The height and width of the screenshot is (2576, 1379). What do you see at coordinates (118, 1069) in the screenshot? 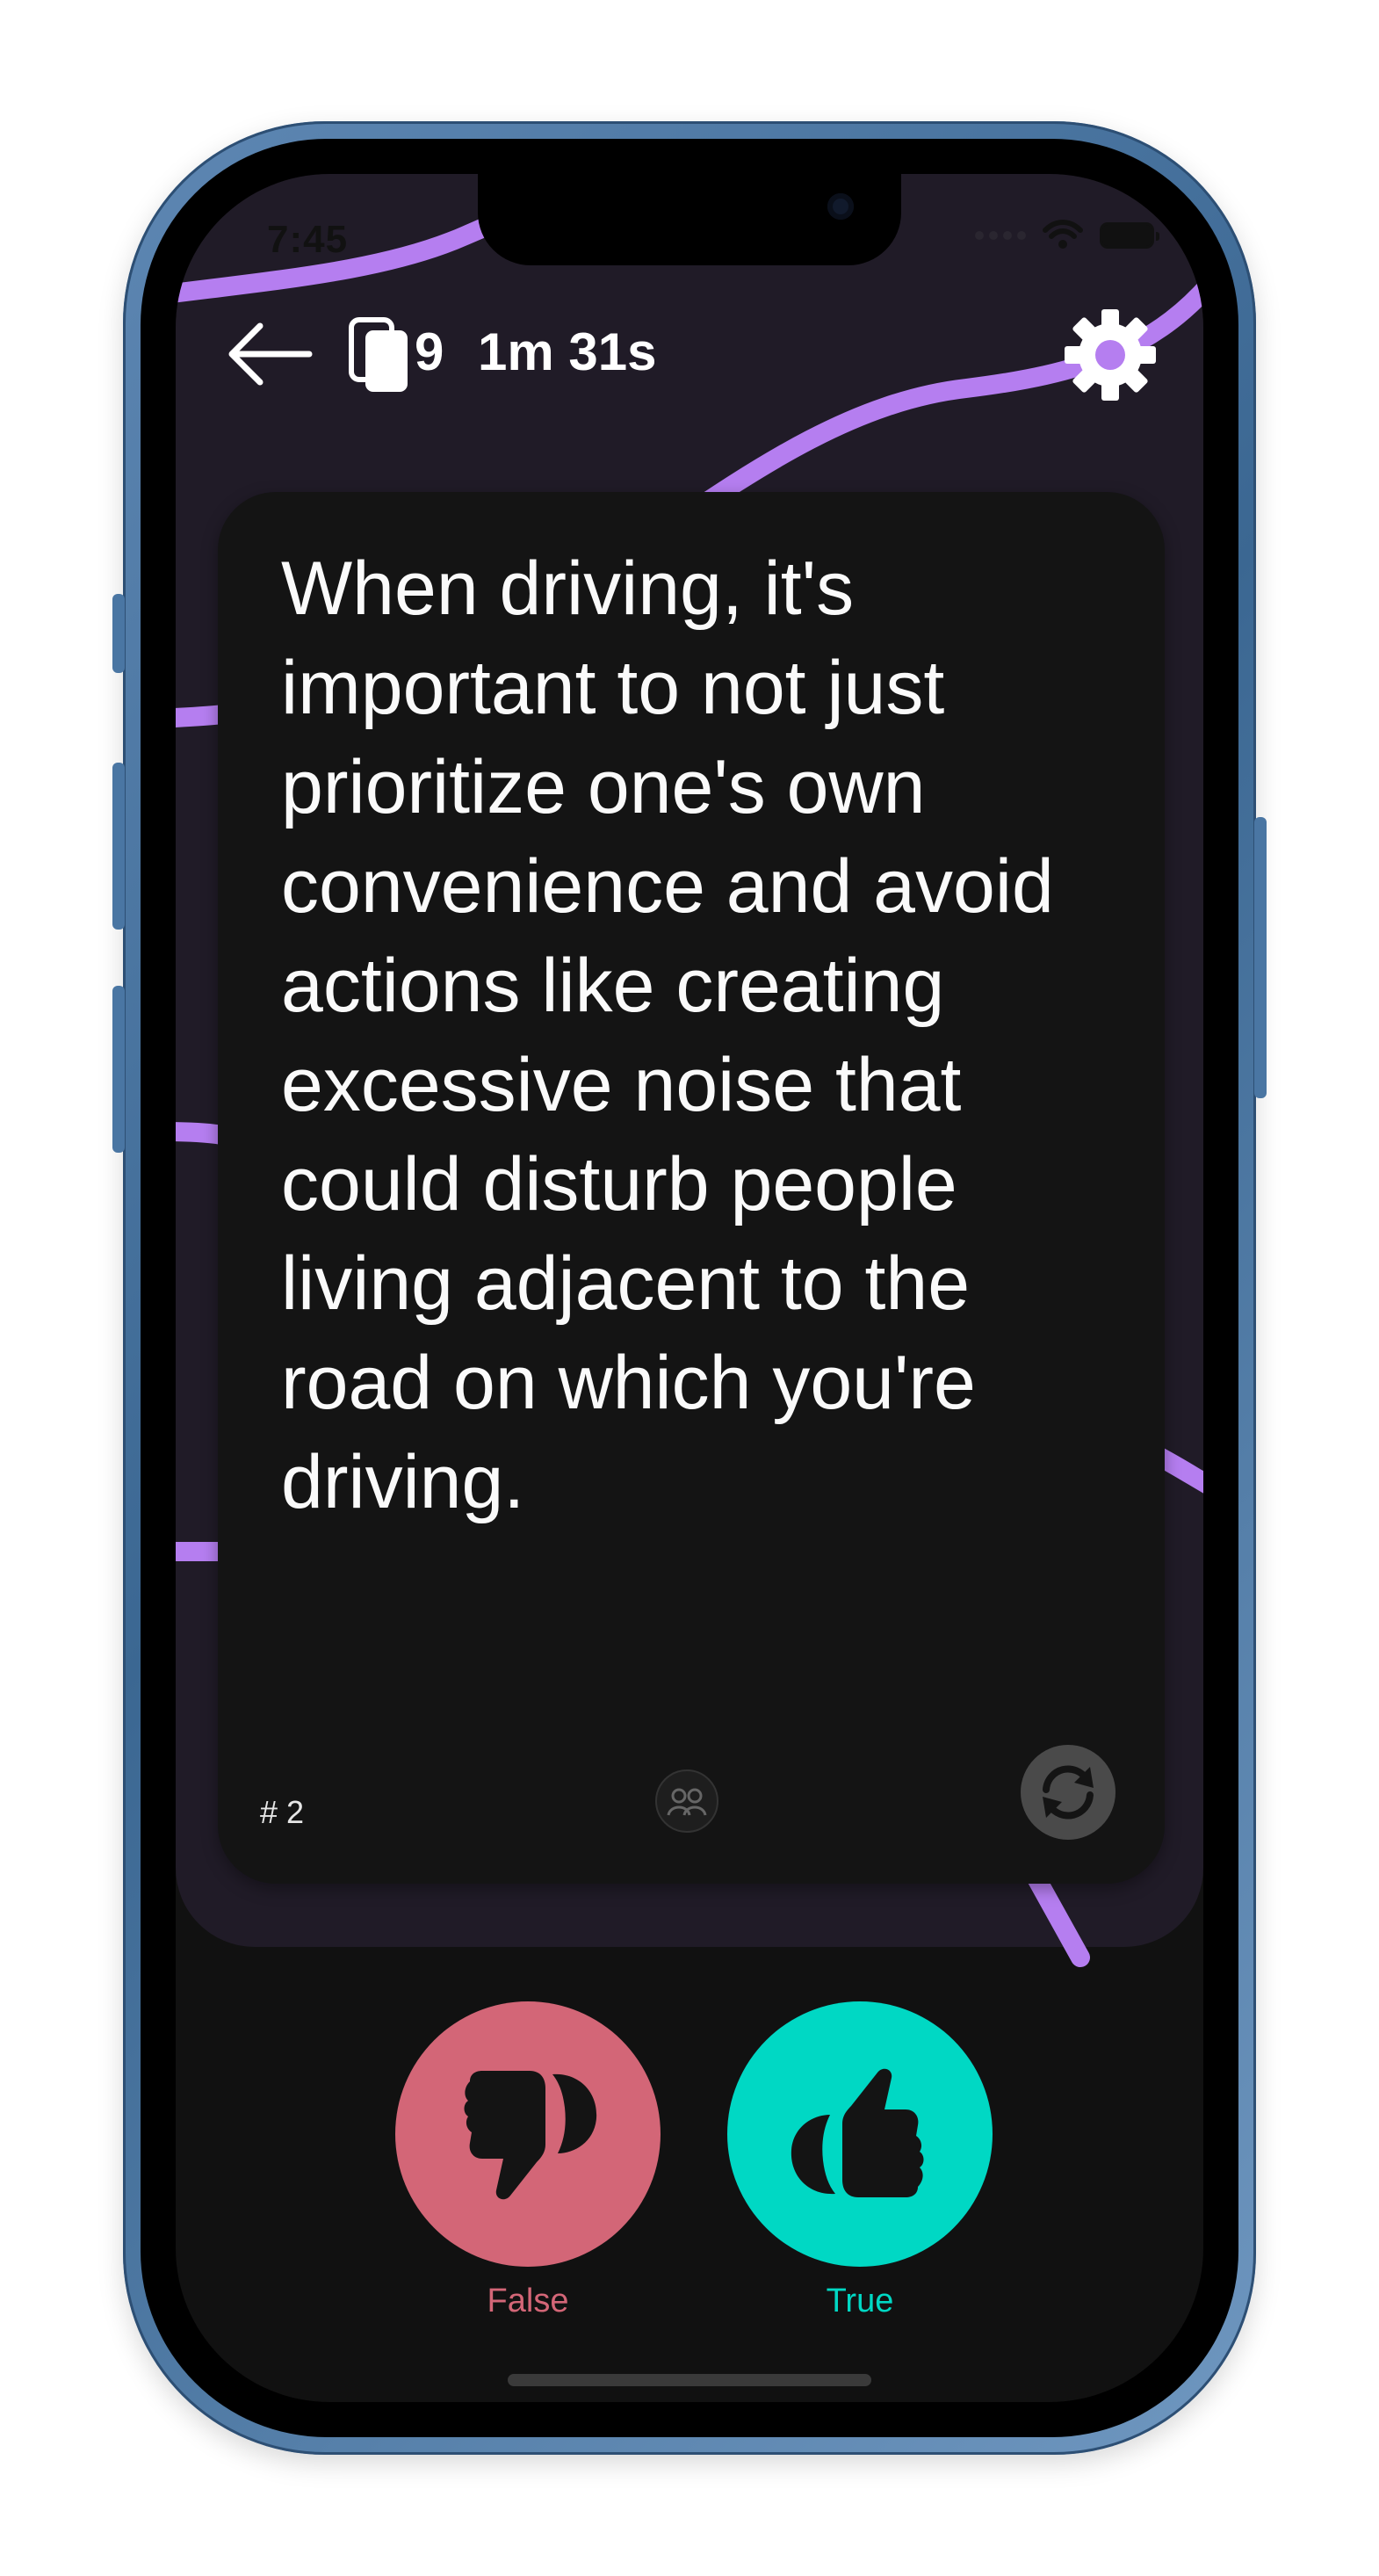
I see `volume-down-button` at bounding box center [118, 1069].